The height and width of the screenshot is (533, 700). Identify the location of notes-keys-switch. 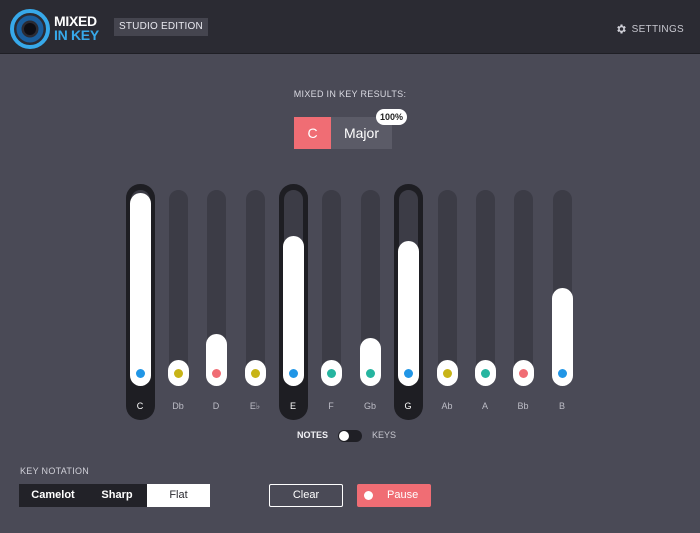
(350, 436).